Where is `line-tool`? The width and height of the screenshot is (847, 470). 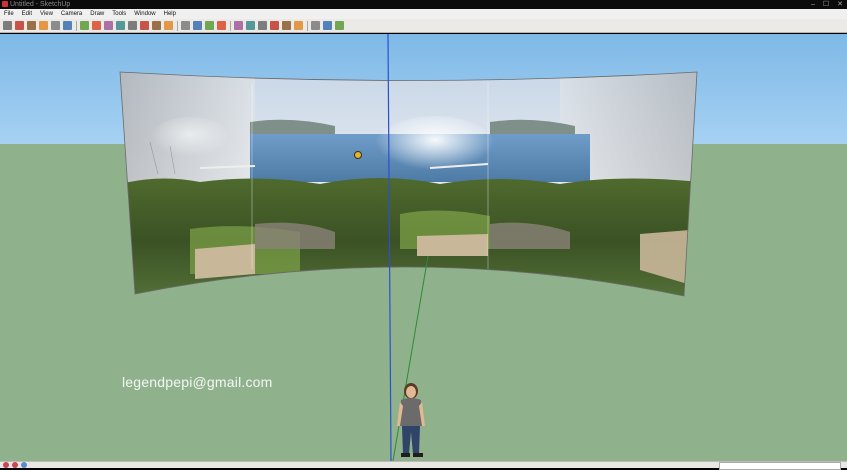 line-tool is located at coordinates (19, 25).